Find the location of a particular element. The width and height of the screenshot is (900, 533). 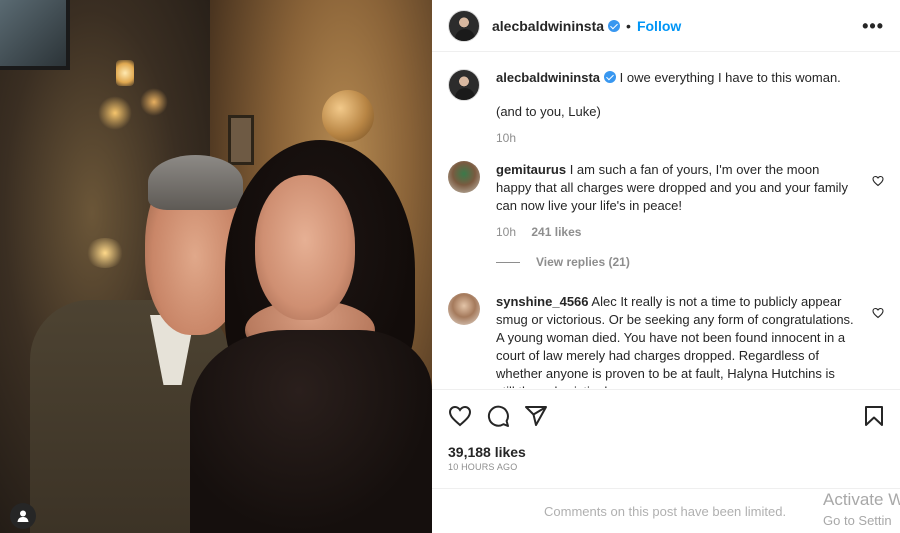

bookmark-icon is located at coordinates (874, 416).